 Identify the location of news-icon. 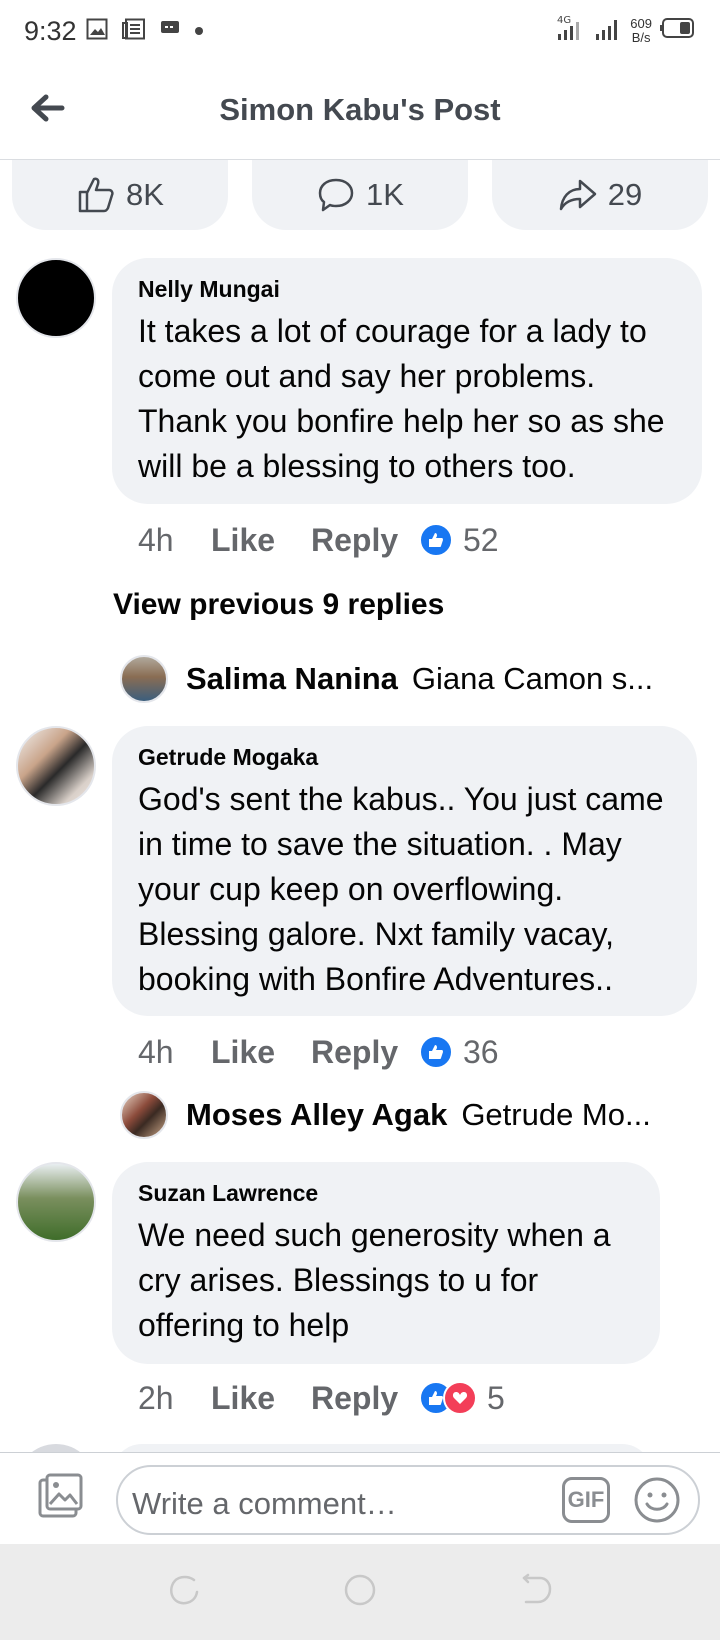
(134, 31).